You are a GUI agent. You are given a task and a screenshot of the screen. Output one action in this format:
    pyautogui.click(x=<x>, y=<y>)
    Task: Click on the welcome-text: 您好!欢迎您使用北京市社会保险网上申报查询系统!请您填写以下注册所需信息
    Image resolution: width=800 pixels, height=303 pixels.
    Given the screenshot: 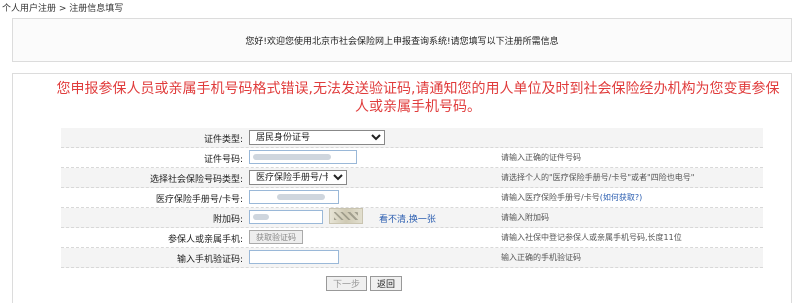 What is the action you would take?
    pyautogui.click(x=402, y=41)
    